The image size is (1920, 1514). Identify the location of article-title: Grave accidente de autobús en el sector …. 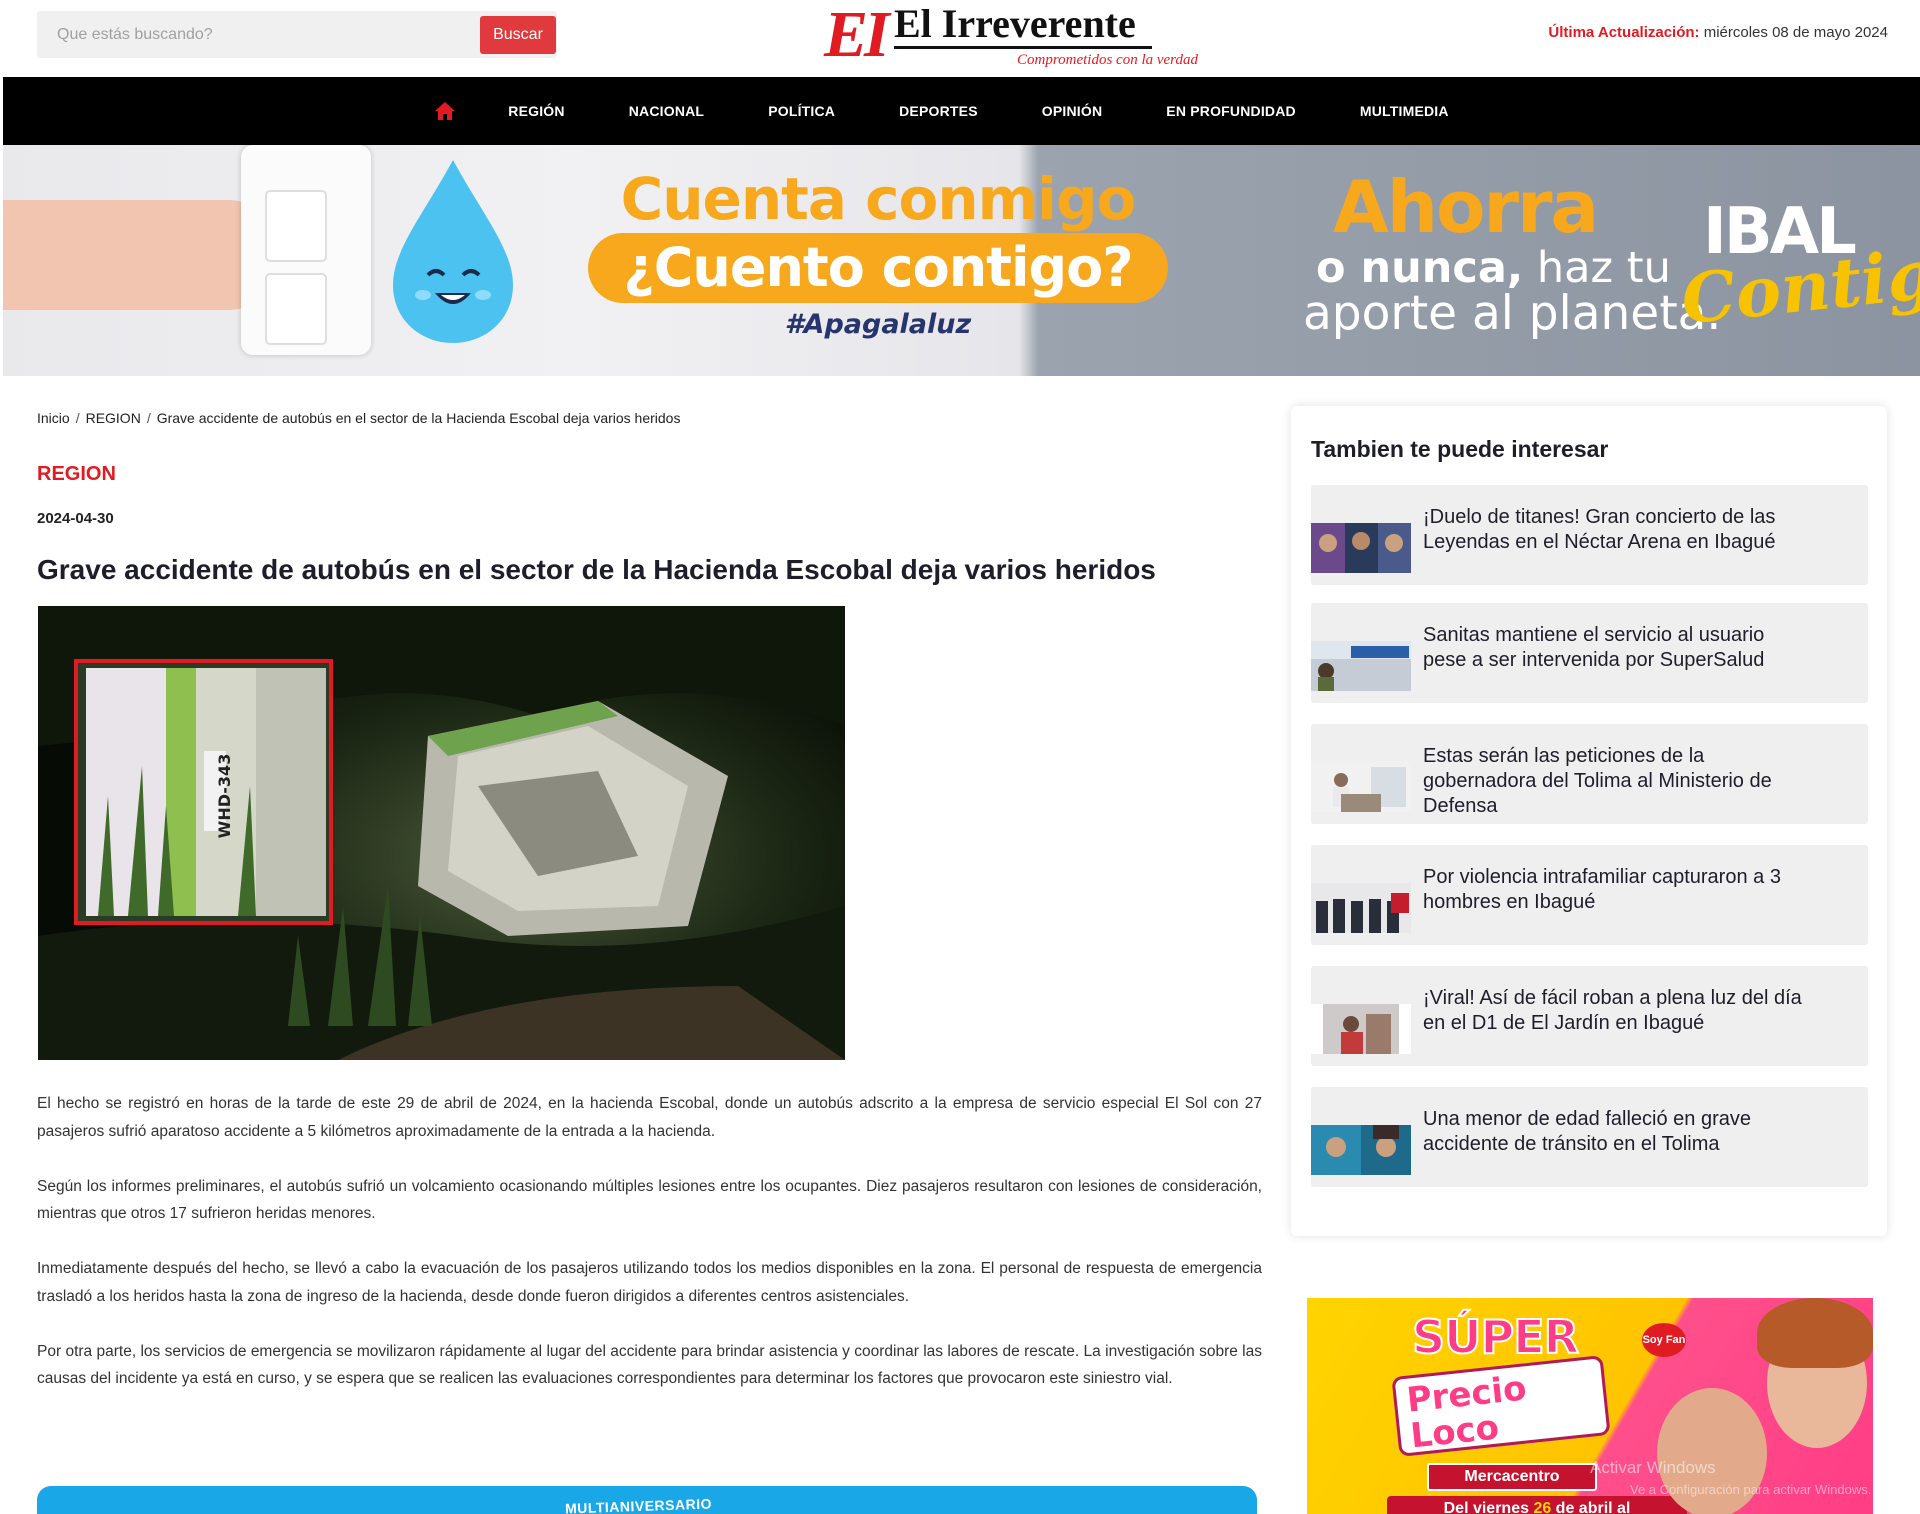
(596, 569).